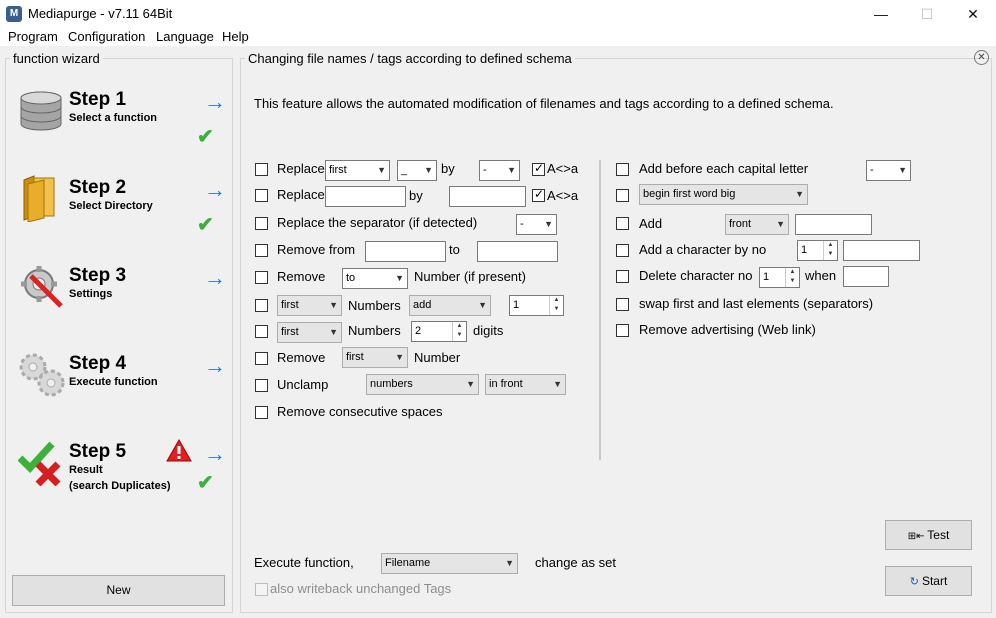 The height and width of the screenshot is (618, 996). I want to click on numbers1-mode-value: first, so click(290, 305).